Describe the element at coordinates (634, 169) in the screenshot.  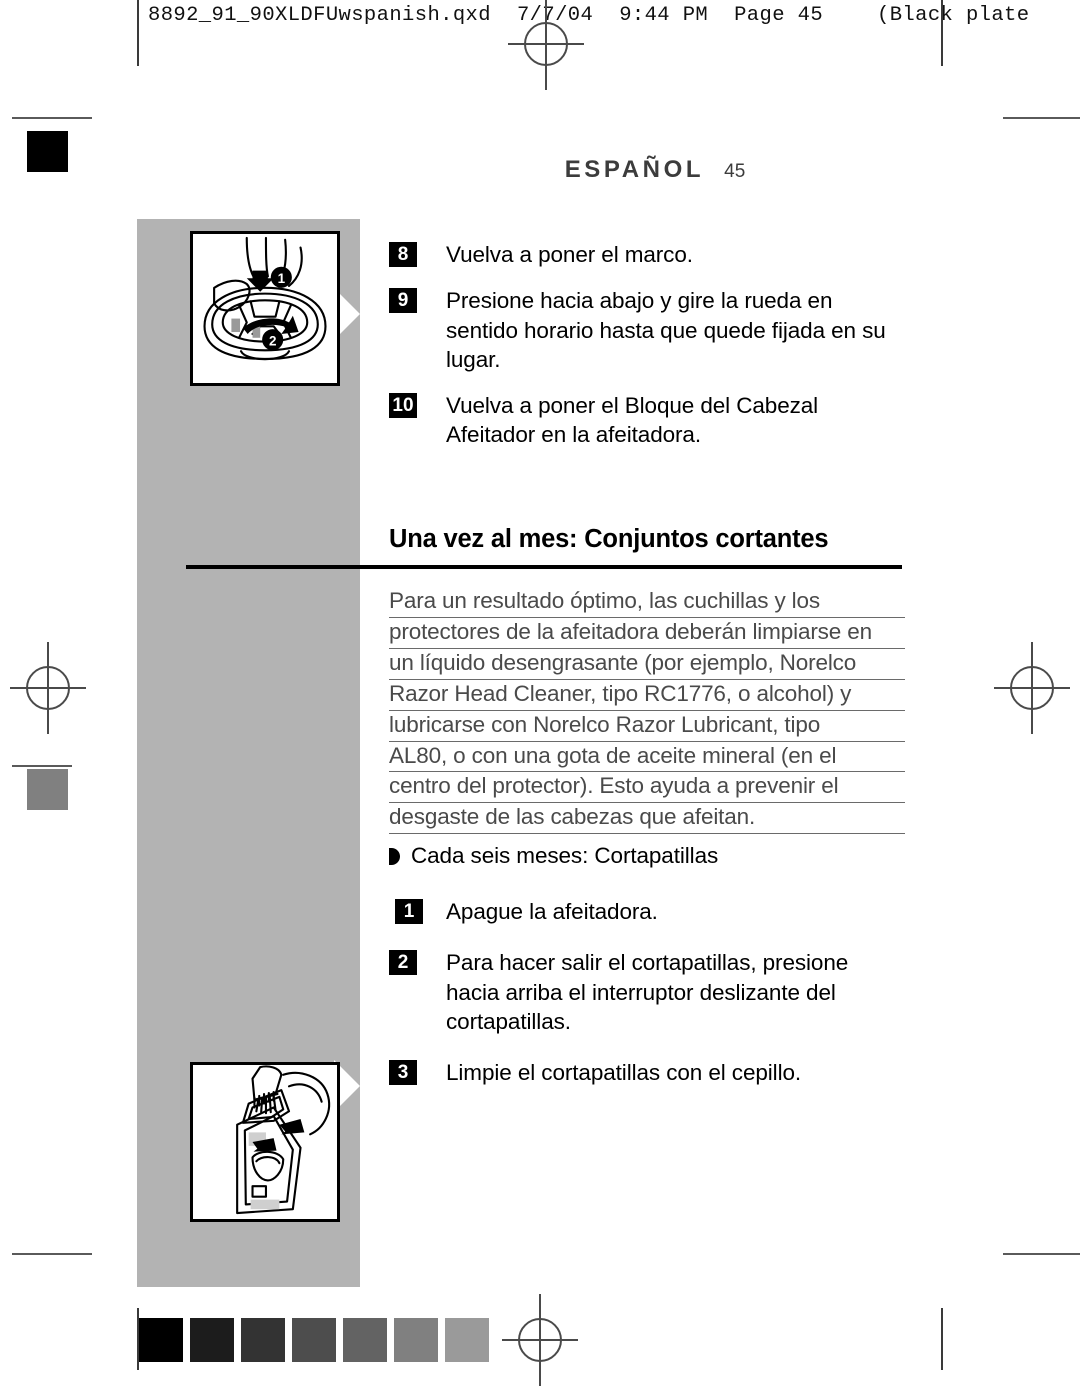
I see `language-title: ESPAÑOL` at that location.